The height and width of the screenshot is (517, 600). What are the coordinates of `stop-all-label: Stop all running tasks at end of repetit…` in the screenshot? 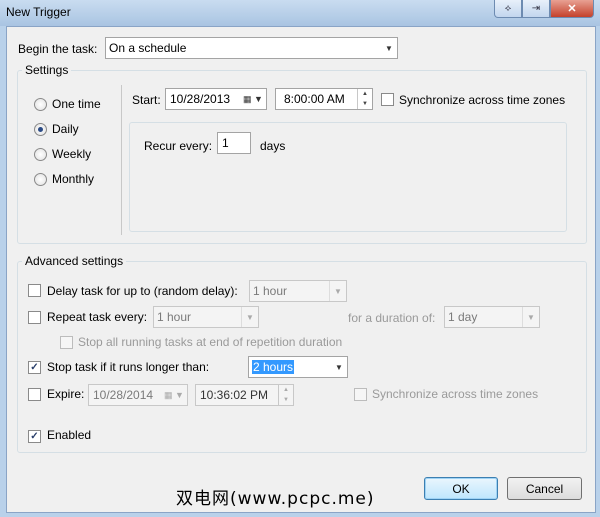 It's located at (210, 342).